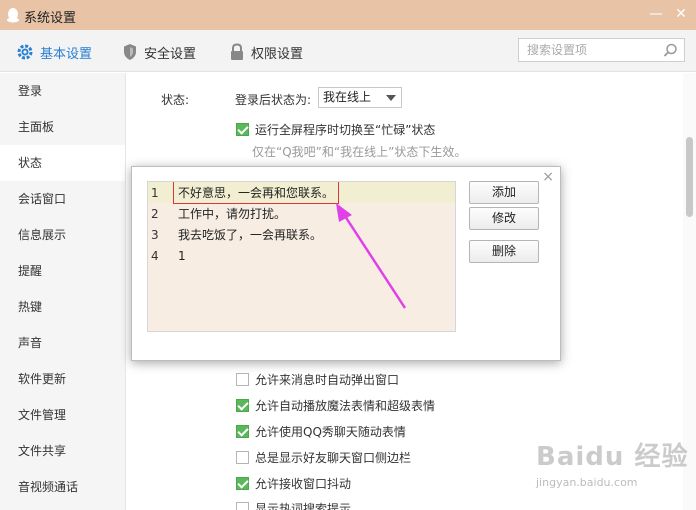  Describe the element at coordinates (345, 130) in the screenshot. I see `option-label: 运行全屏程序时切换至“忙碌”状态` at that location.